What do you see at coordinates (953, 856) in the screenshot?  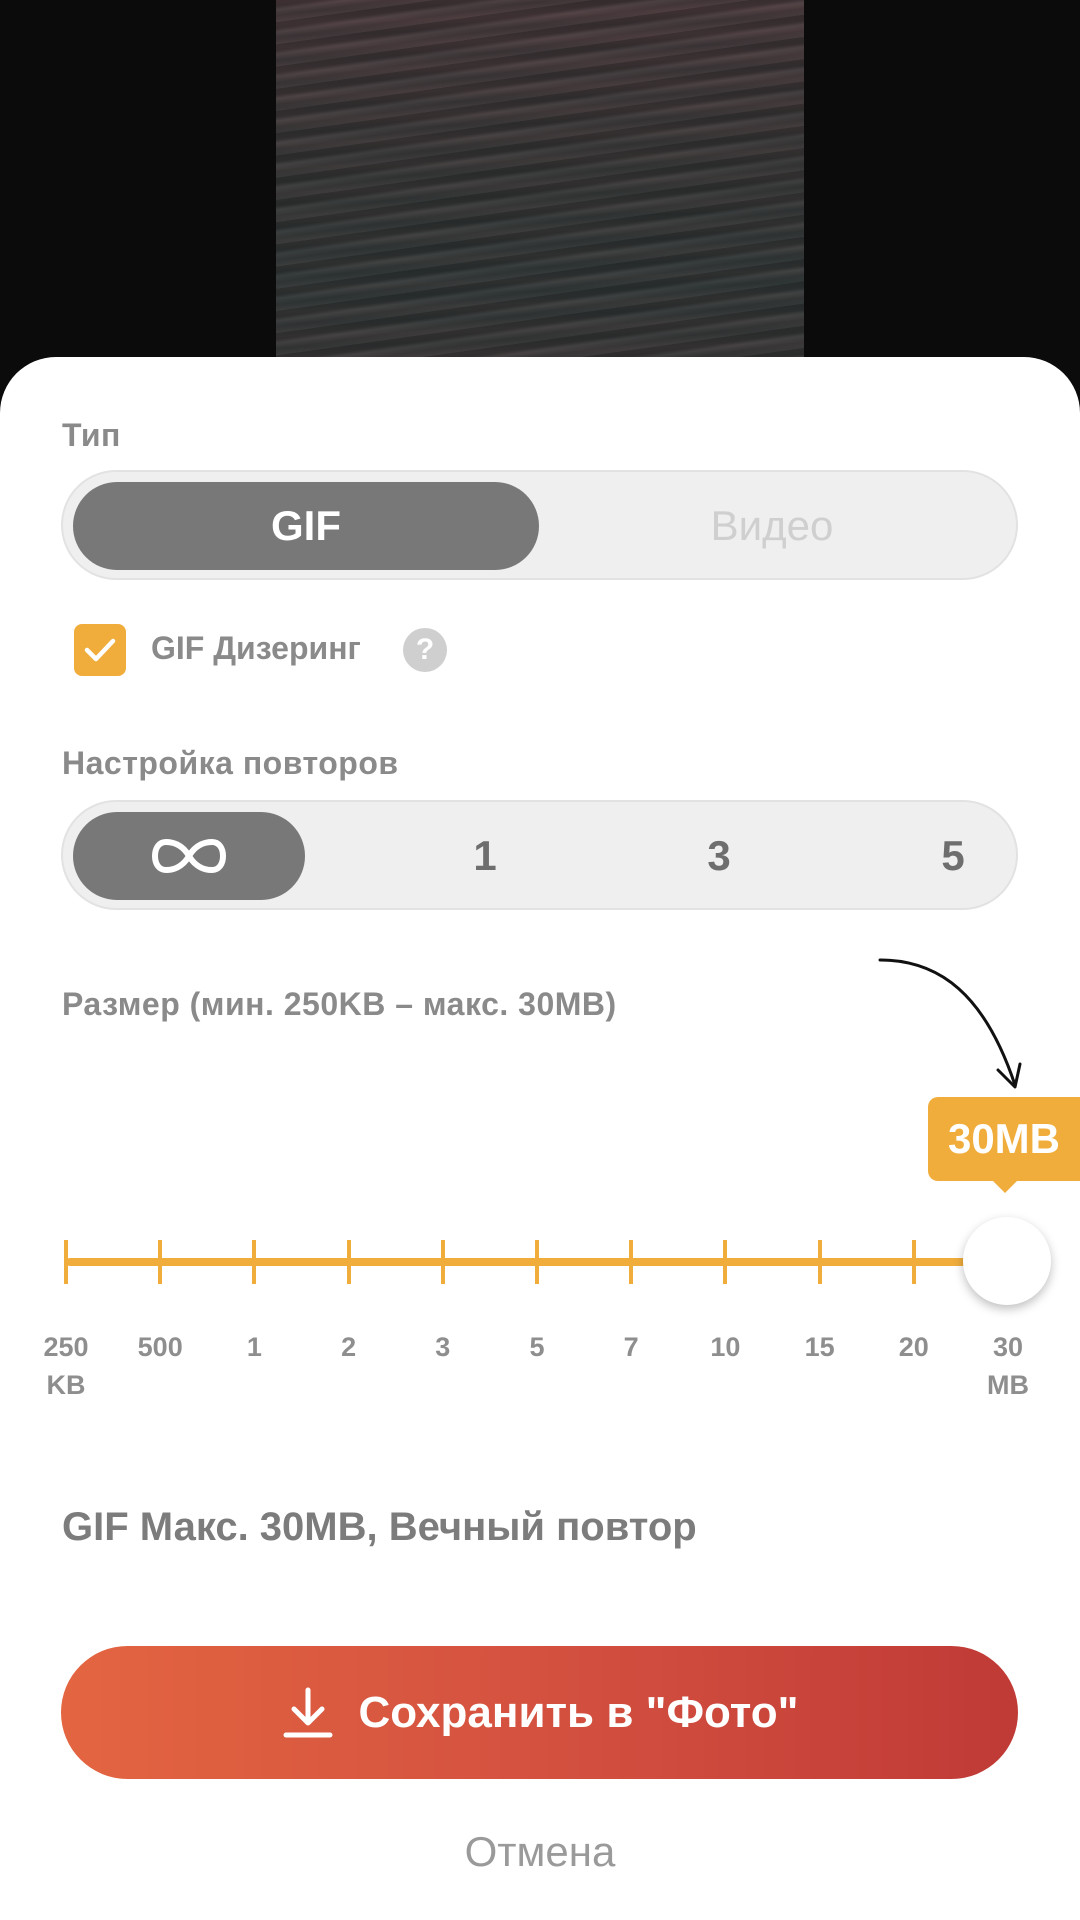 I see `repeat-option-5: 5` at bounding box center [953, 856].